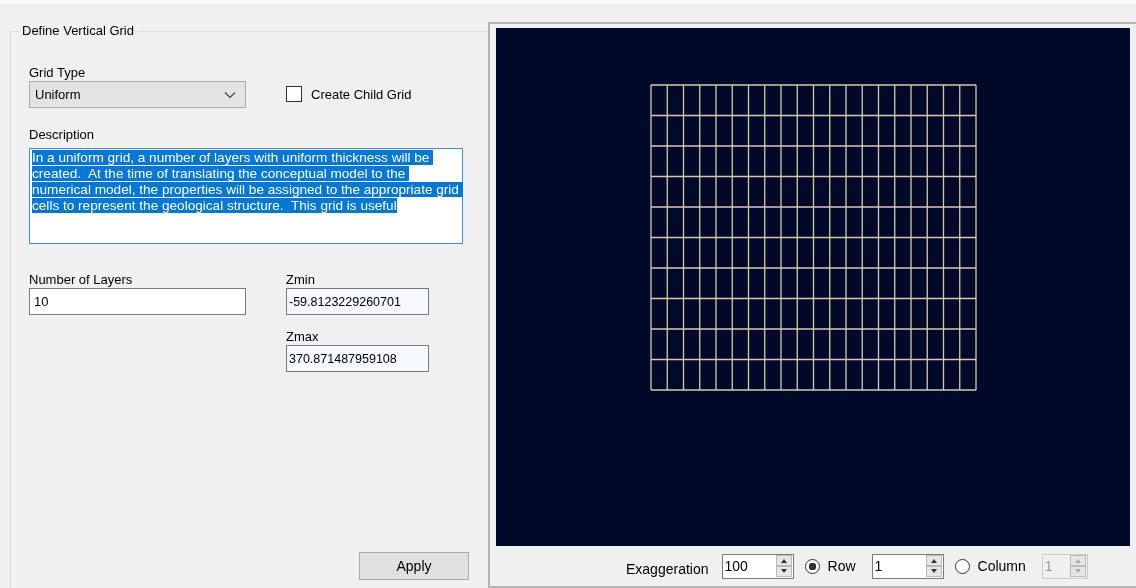 The width and height of the screenshot is (1136, 588). I want to click on grid-type-dropdown: Uniform, so click(137, 94).